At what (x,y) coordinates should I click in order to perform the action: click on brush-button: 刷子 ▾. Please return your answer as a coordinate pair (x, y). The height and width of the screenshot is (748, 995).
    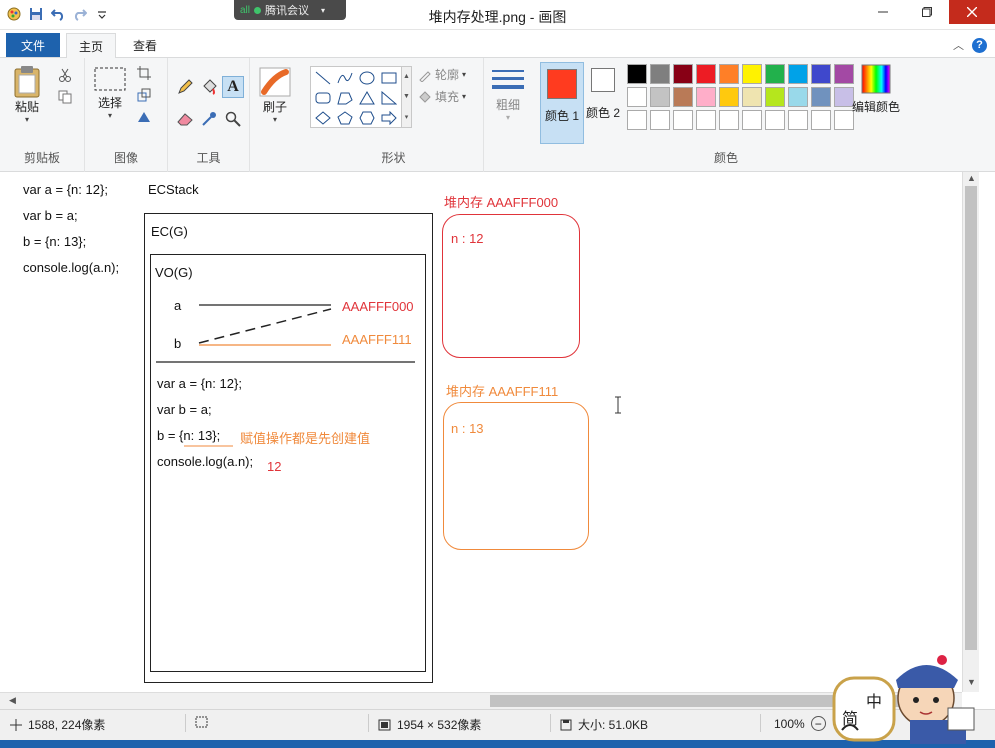
    Looking at the image, I should click on (275, 95).